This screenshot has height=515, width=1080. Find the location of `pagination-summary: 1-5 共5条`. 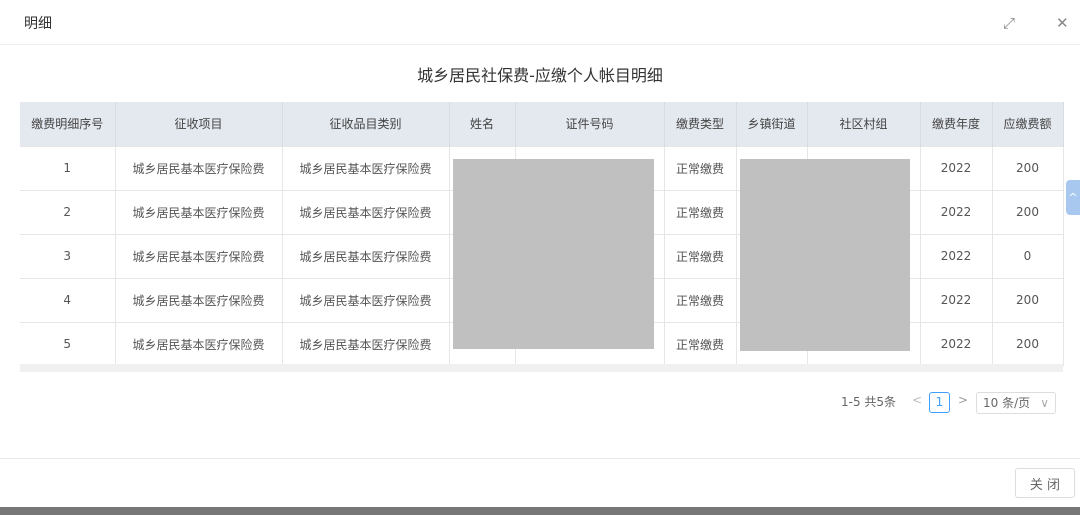

pagination-summary: 1-5 共5条 is located at coordinates (869, 402).